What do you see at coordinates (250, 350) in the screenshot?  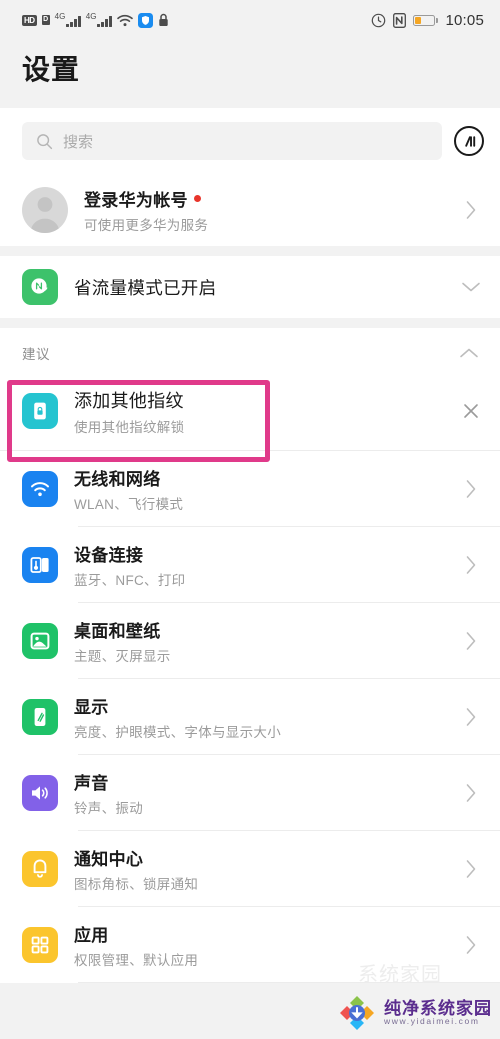 I see `suggestions-header: 建议` at bounding box center [250, 350].